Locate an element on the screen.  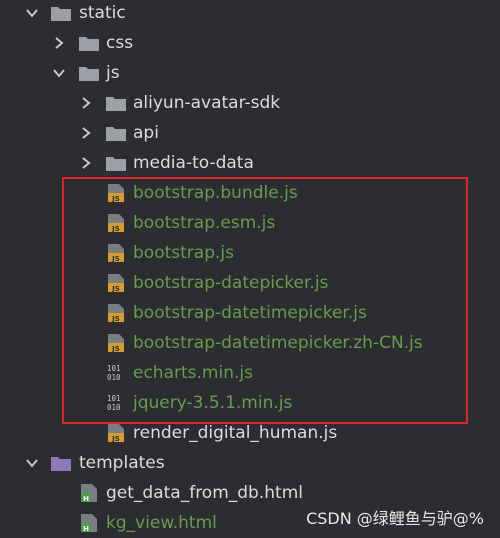
tree-row-templates: templates is located at coordinates (250, 463).